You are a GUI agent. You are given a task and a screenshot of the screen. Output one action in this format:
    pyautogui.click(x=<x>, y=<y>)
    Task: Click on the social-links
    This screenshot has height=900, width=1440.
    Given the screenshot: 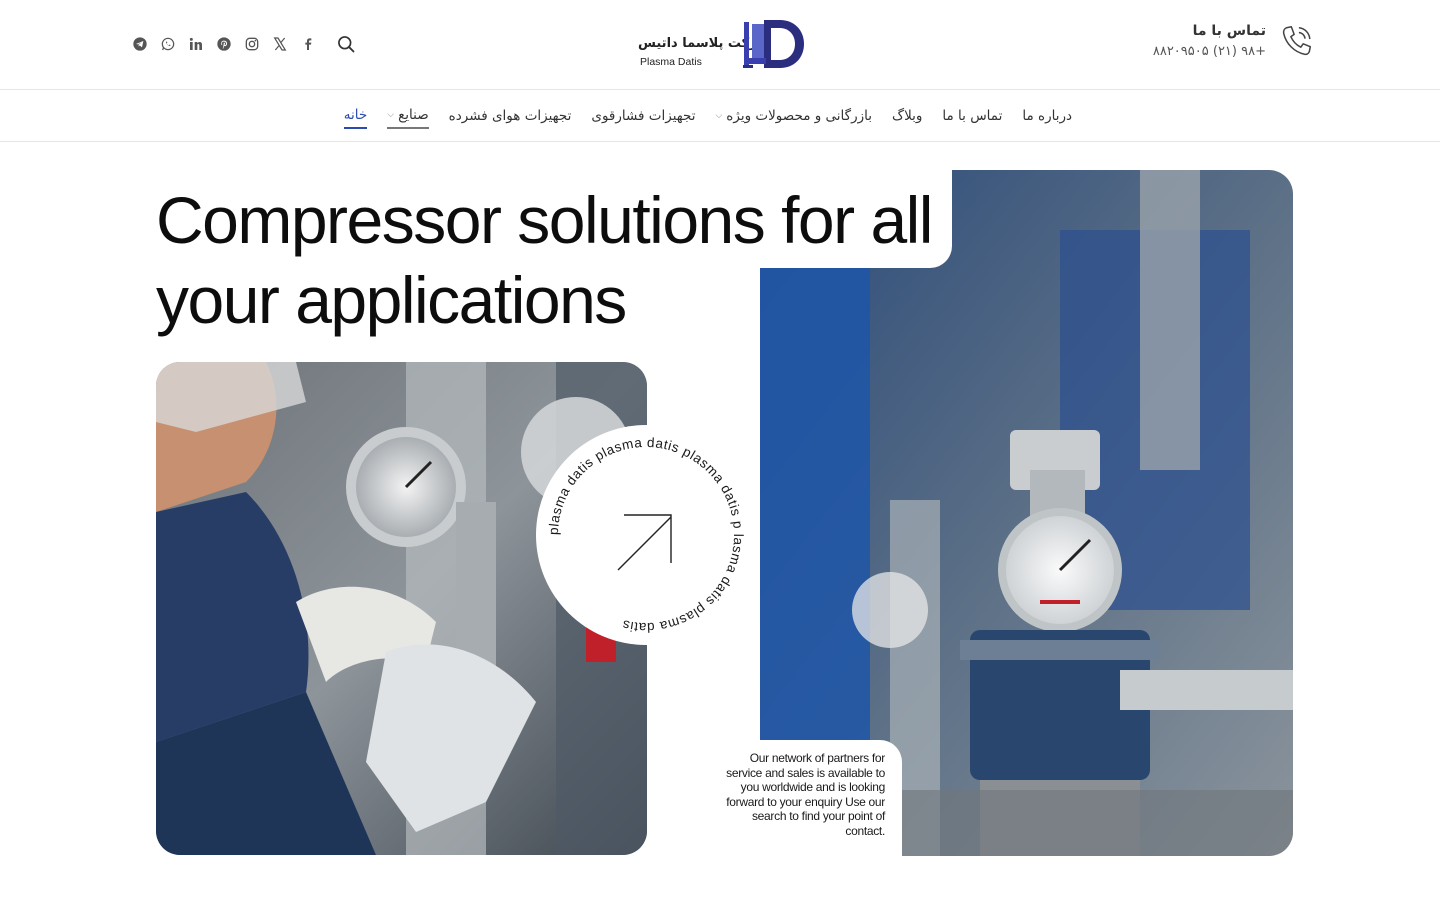 What is the action you would take?
    pyautogui.click(x=228, y=44)
    